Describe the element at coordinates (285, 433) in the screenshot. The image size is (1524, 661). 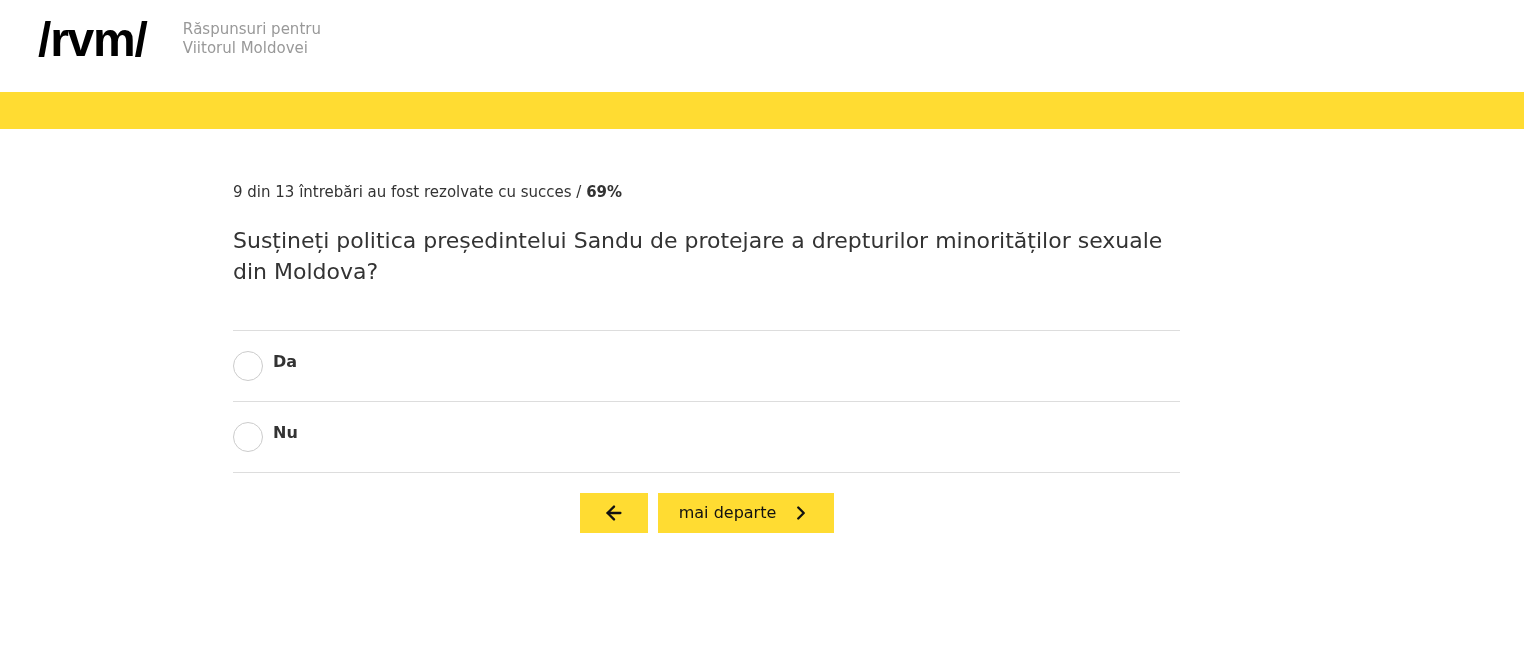
I see `option-label: Nu` at that location.